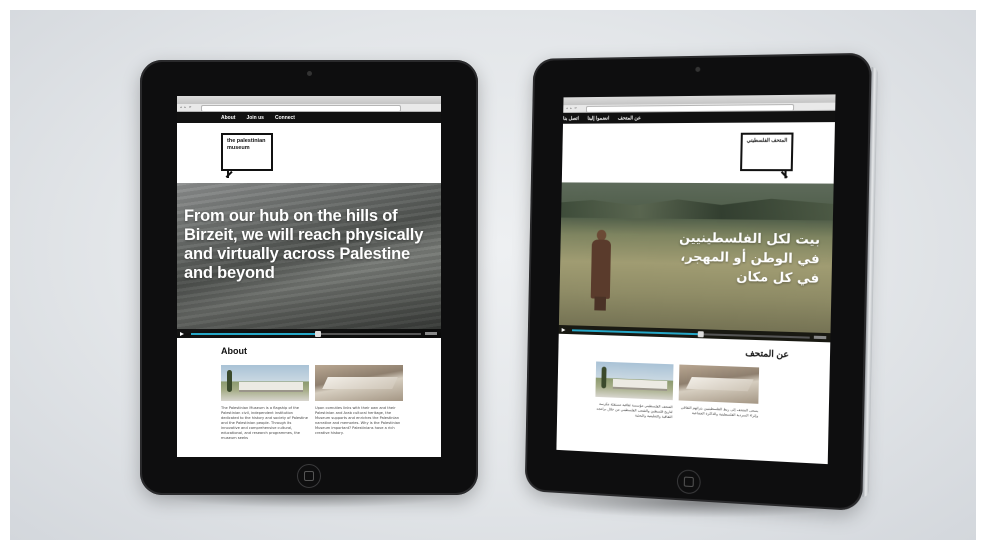  What do you see at coordinates (767, 140) in the screenshot?
I see `logo-text: المتحف الفلسطيني` at bounding box center [767, 140].